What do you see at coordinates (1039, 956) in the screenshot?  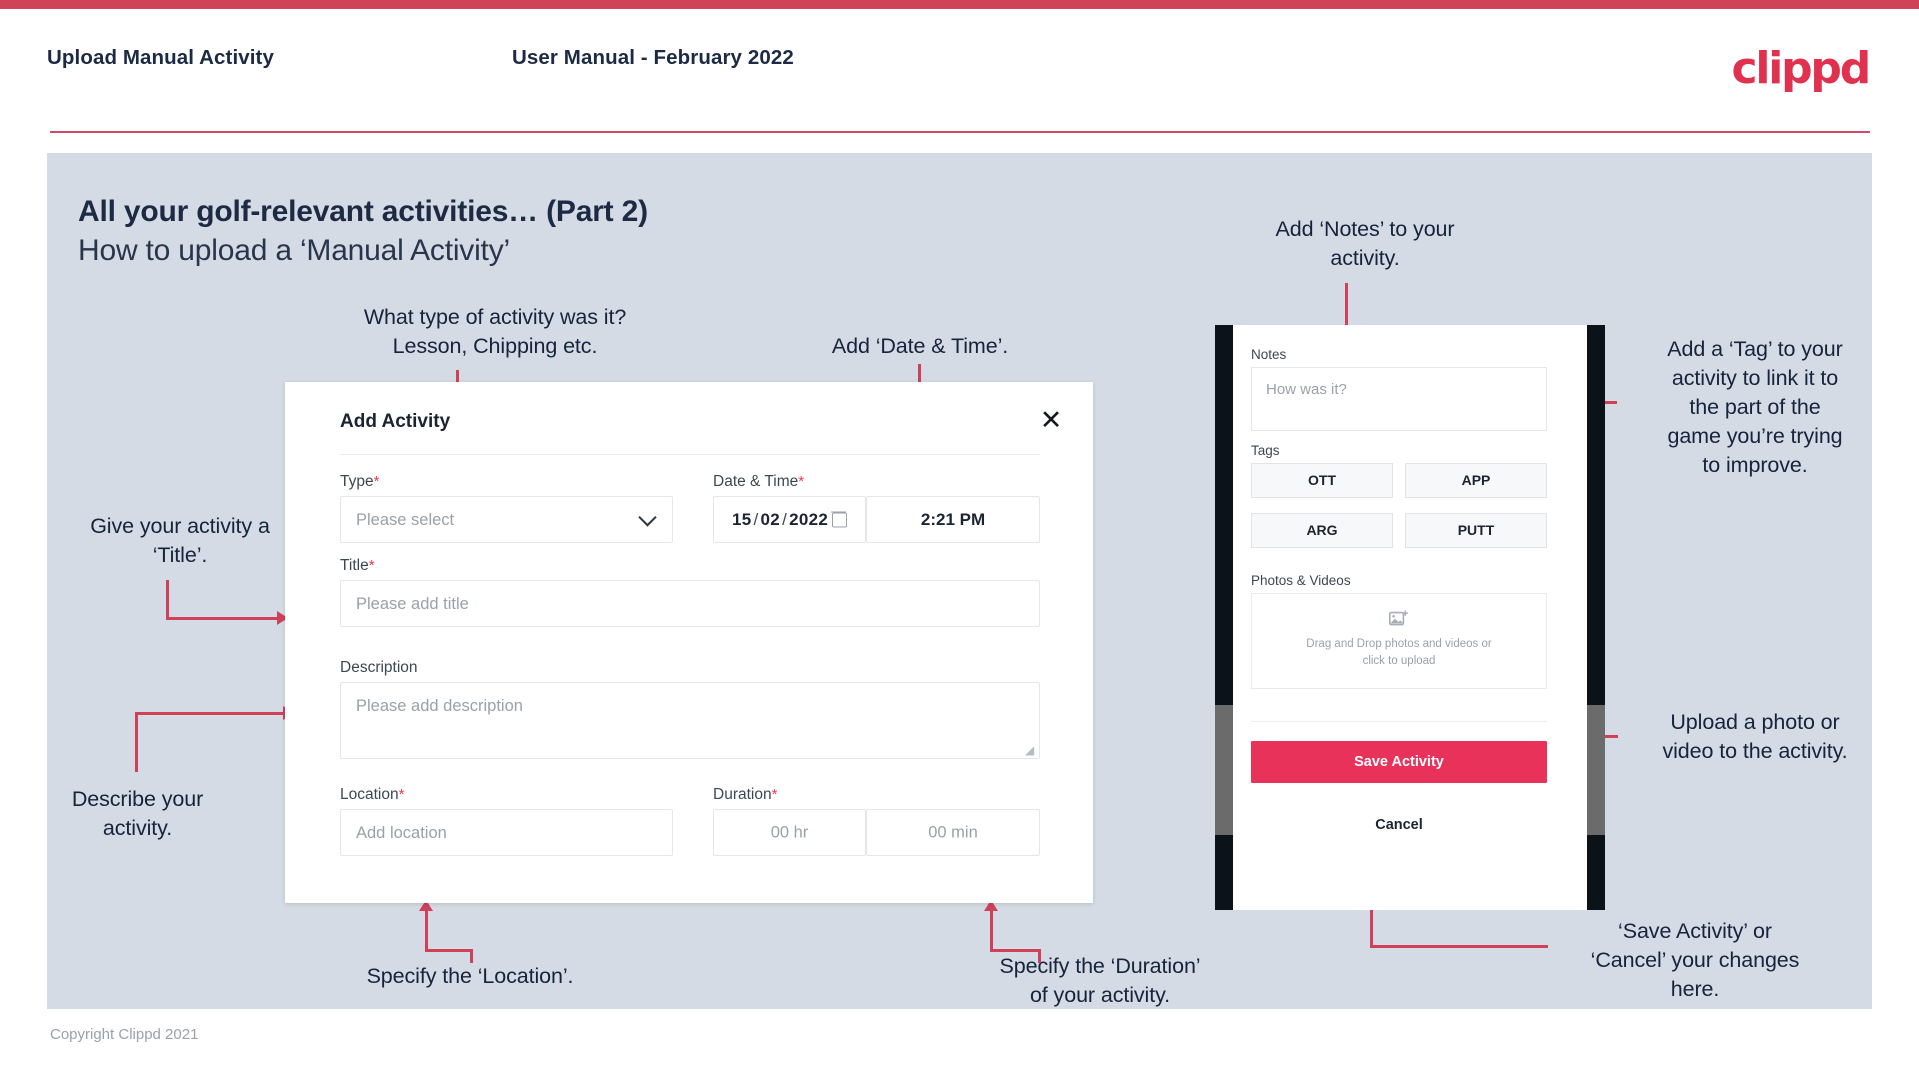 I see `connector-dur-v2` at bounding box center [1039, 956].